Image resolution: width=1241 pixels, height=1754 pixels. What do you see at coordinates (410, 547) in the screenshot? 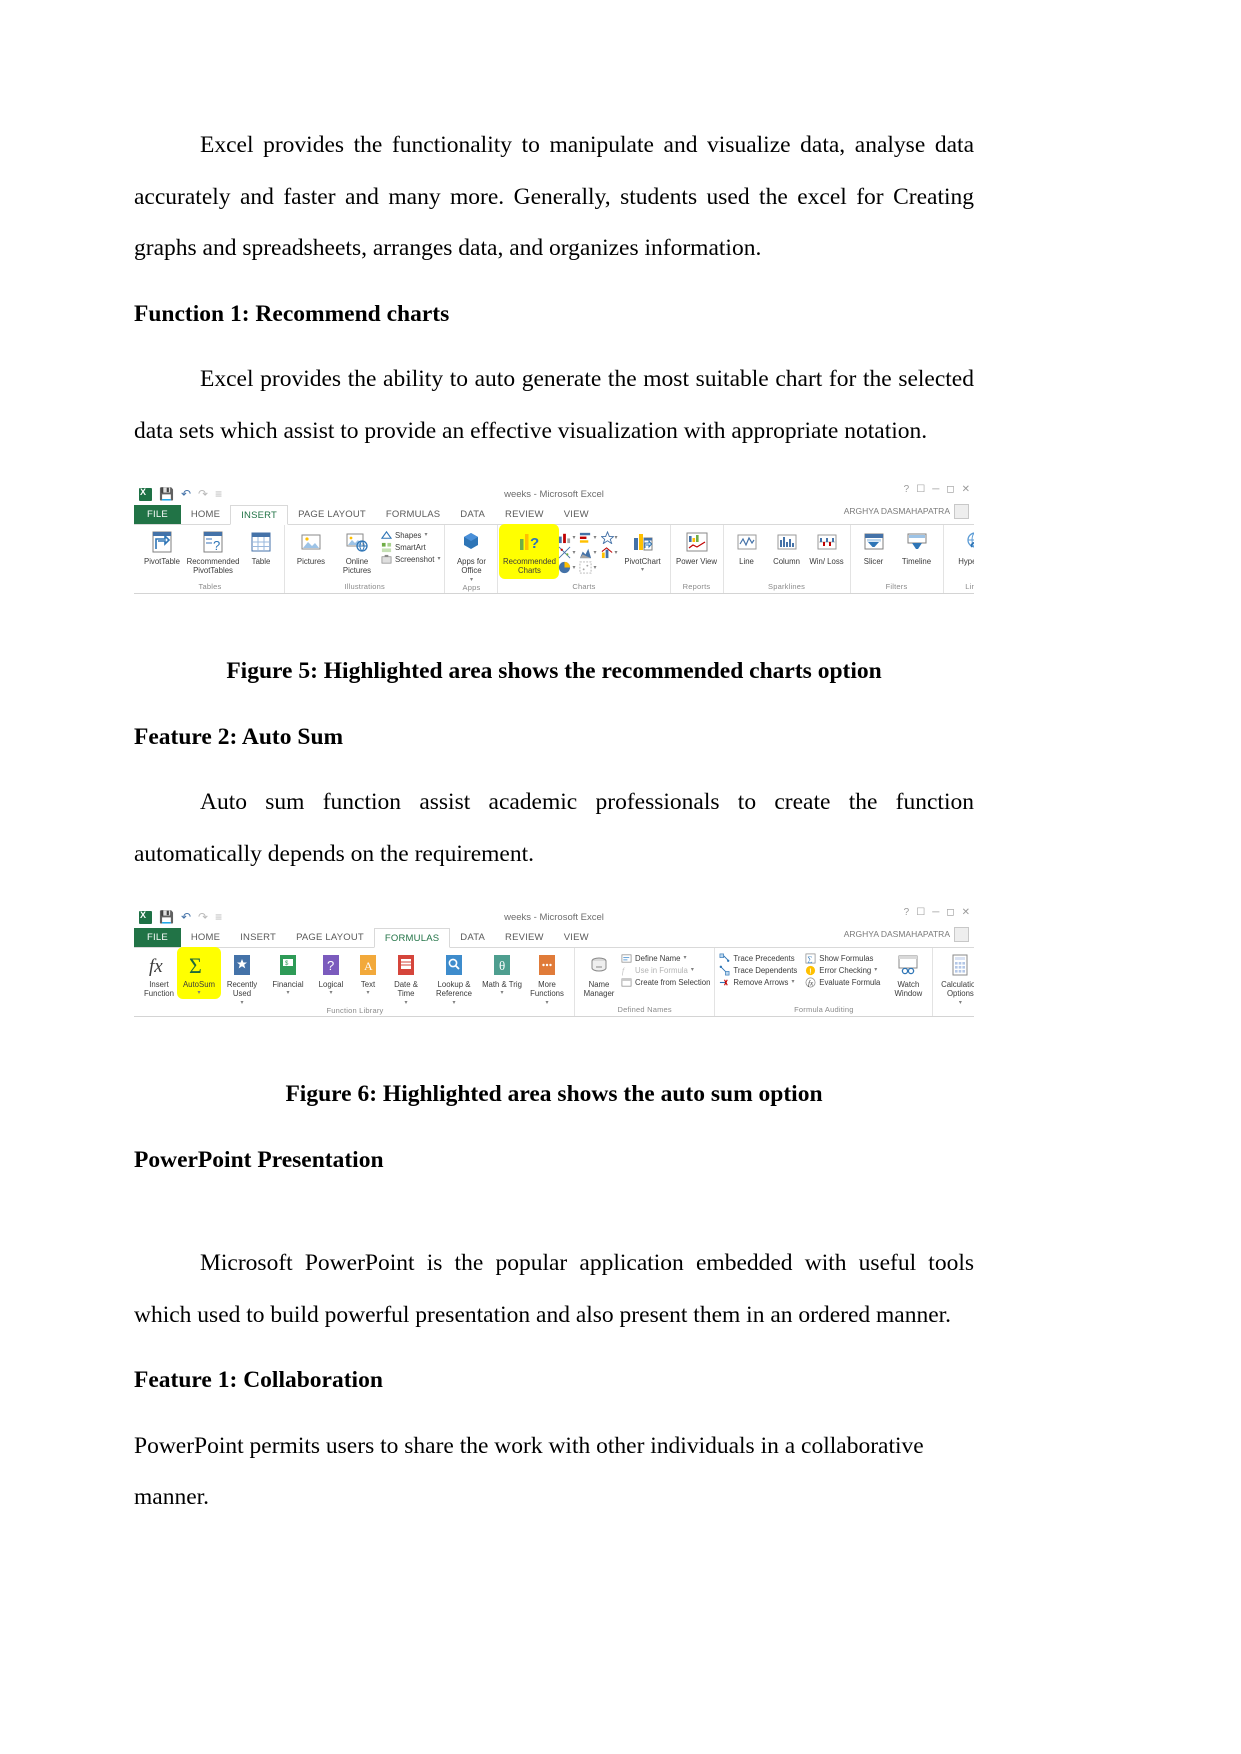
I see `smartart-button: SmartArt` at bounding box center [410, 547].